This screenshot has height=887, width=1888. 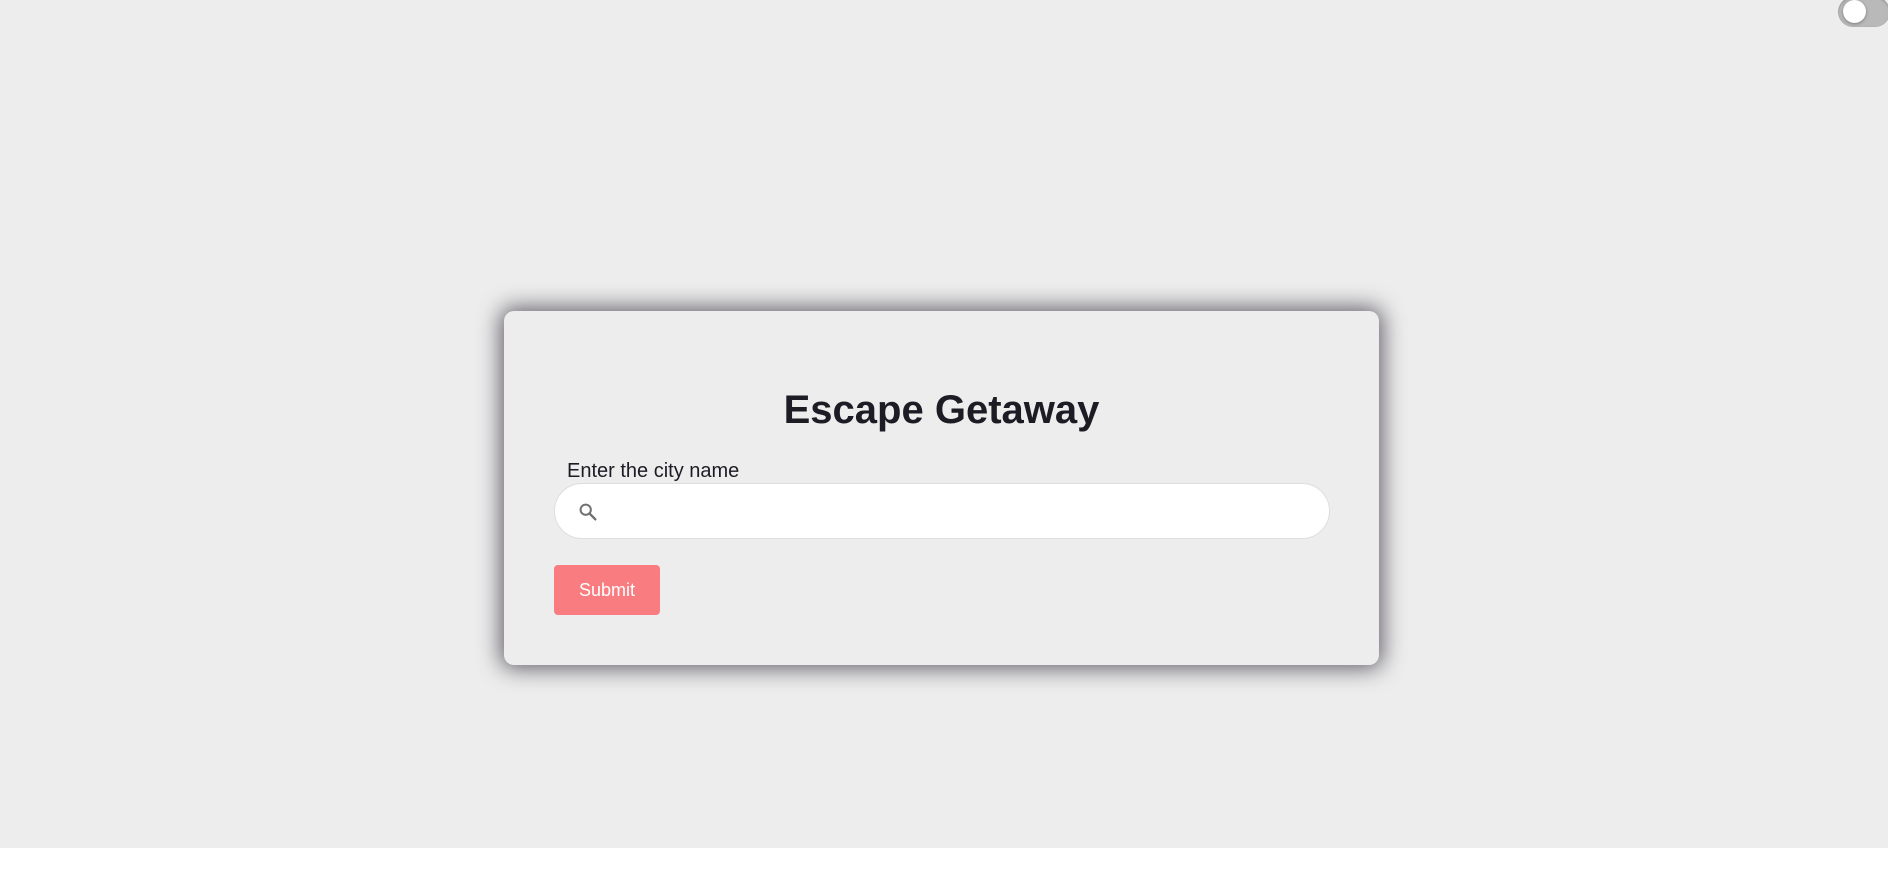 I want to click on city-search-box, so click(x=942, y=511).